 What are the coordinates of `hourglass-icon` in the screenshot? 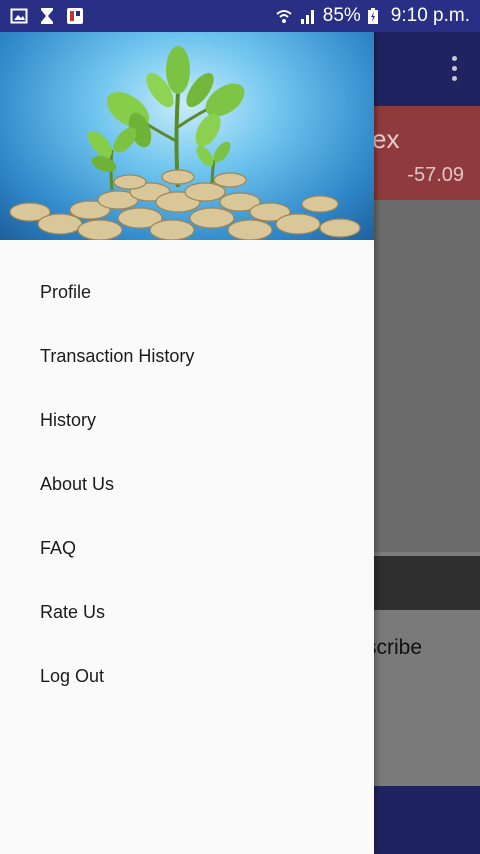 It's located at (47, 16).